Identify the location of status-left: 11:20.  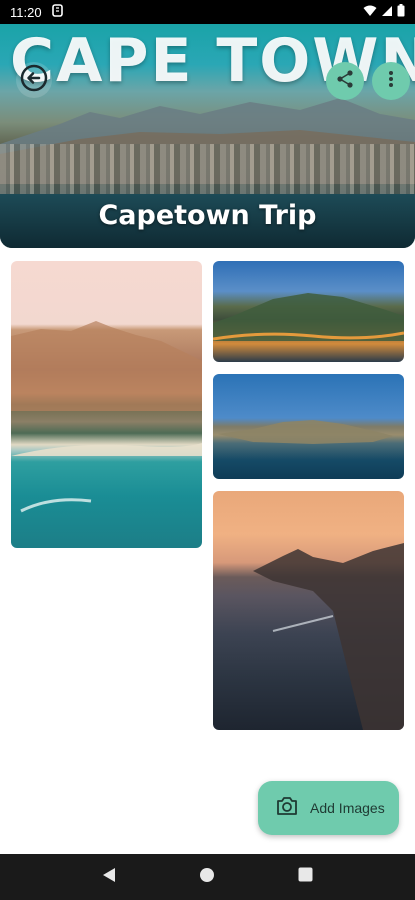
(36, 12).